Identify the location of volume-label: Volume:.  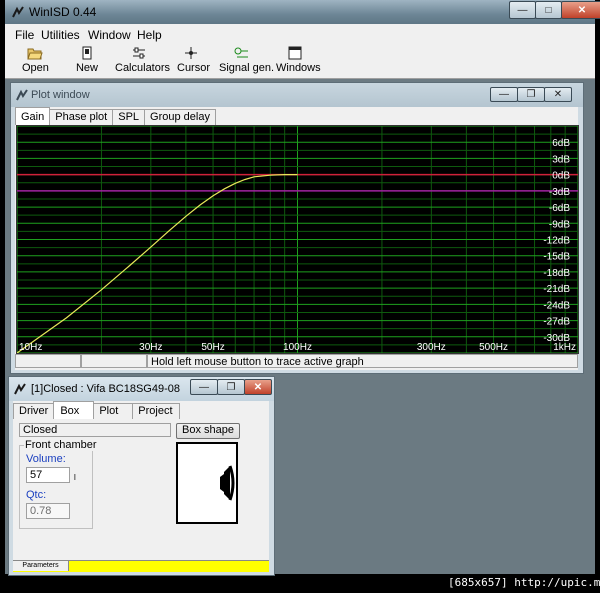
(46, 459).